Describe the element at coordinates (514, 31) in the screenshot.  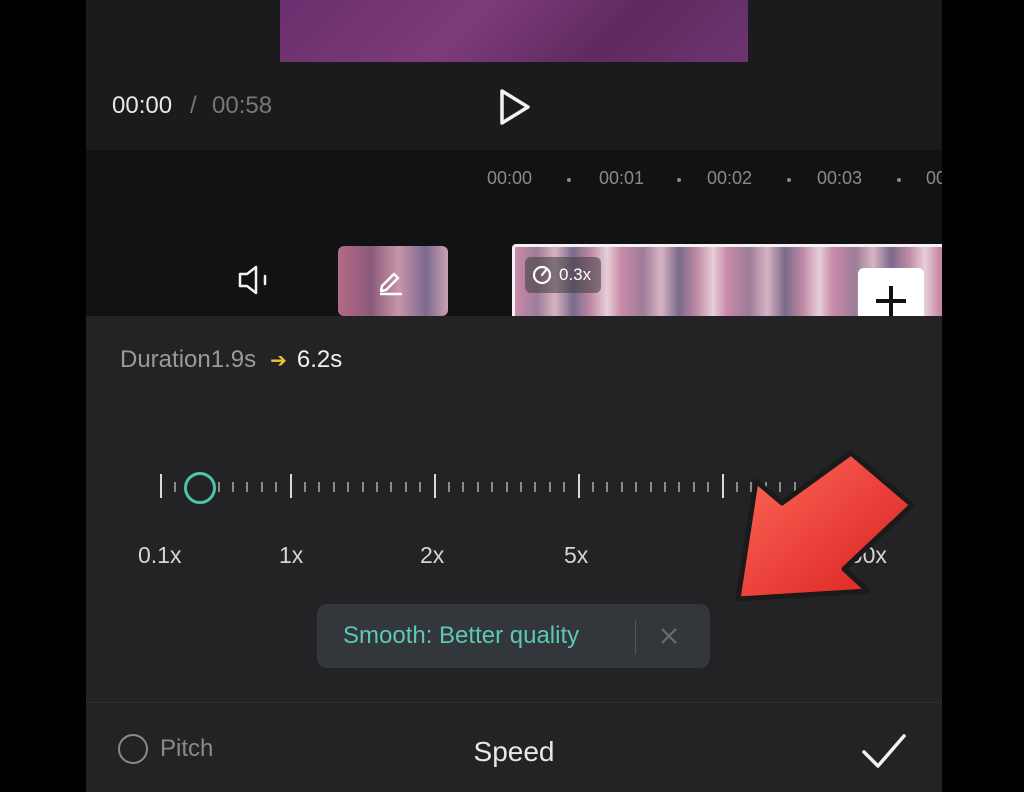
I see `video-preview` at that location.